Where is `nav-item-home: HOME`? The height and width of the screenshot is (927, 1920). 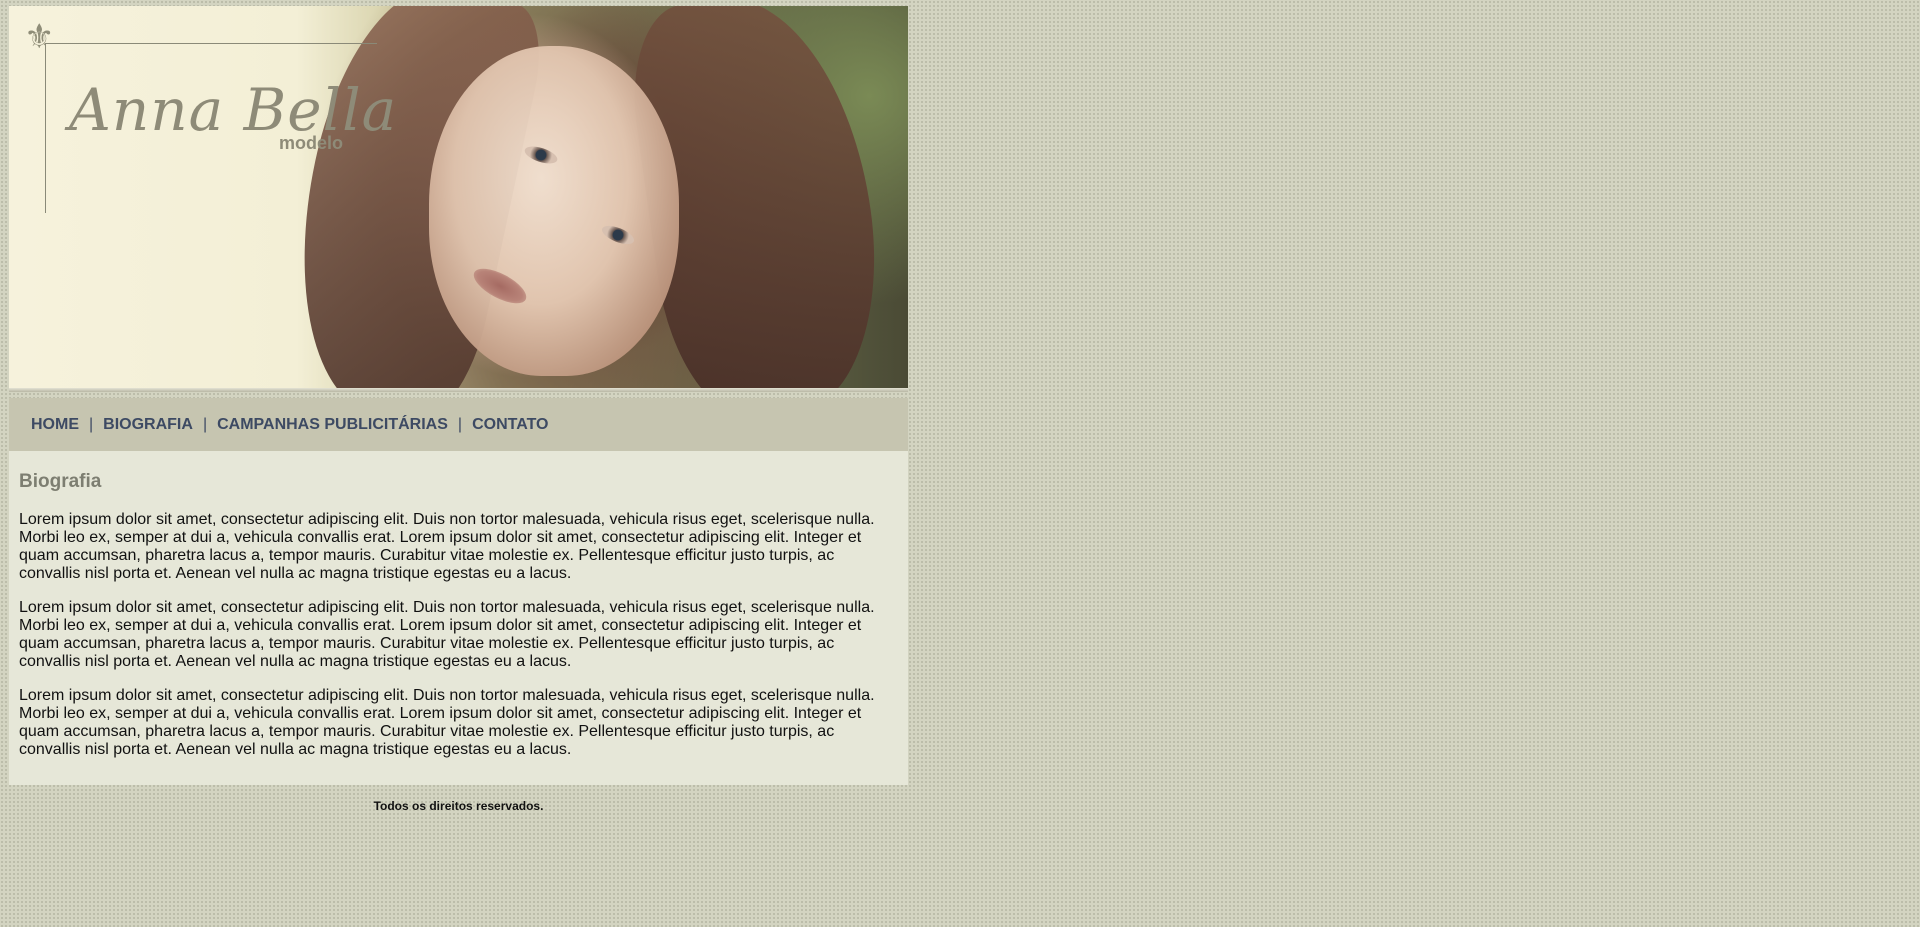 nav-item-home: HOME is located at coordinates (55, 425).